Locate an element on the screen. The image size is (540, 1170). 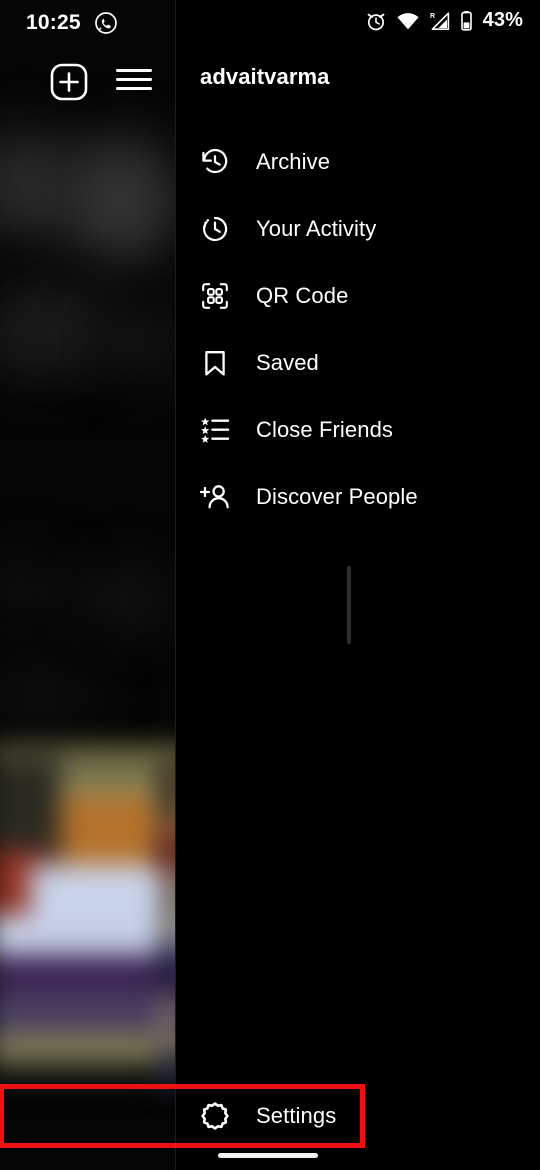
menu-item-label: Discover People is located at coordinates (337, 496).